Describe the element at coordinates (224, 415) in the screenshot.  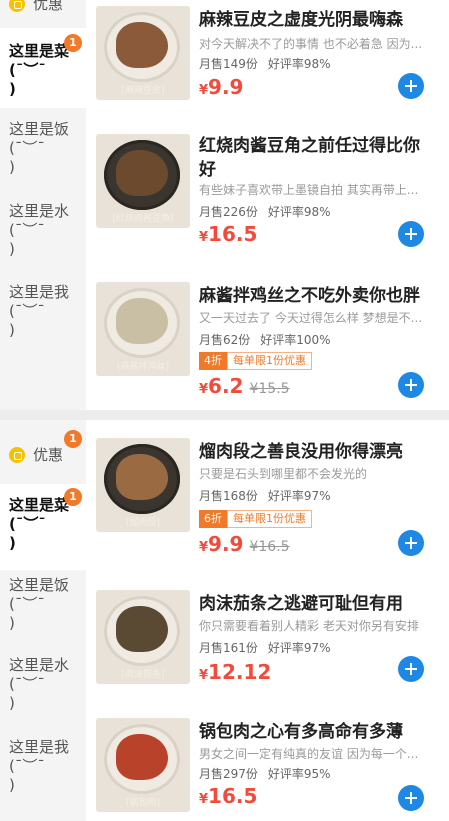
I see `screenshot-divider` at that location.